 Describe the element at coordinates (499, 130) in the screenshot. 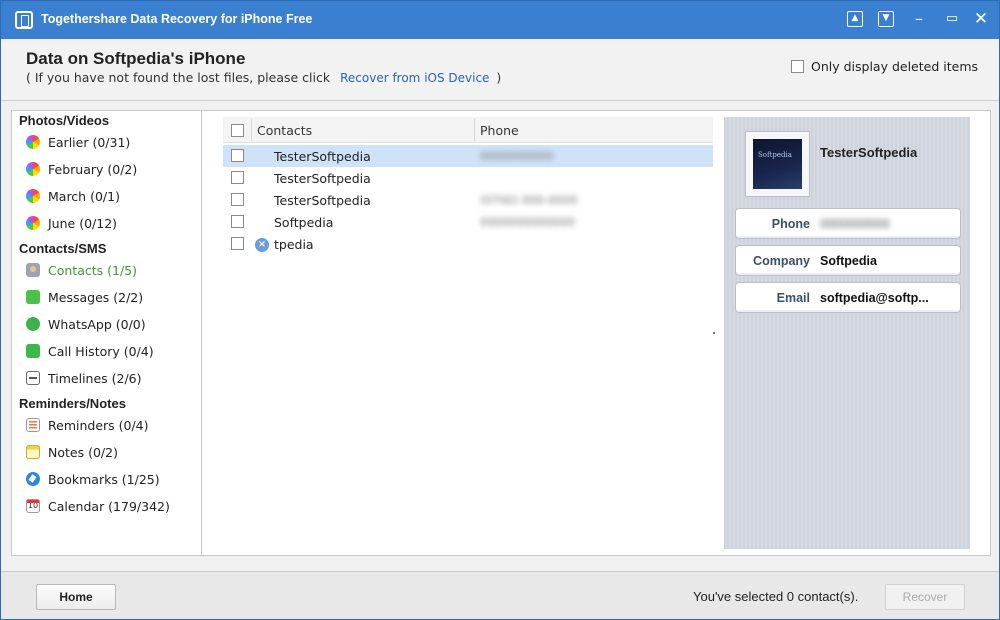

I see `column-header-phone: Phone` at that location.